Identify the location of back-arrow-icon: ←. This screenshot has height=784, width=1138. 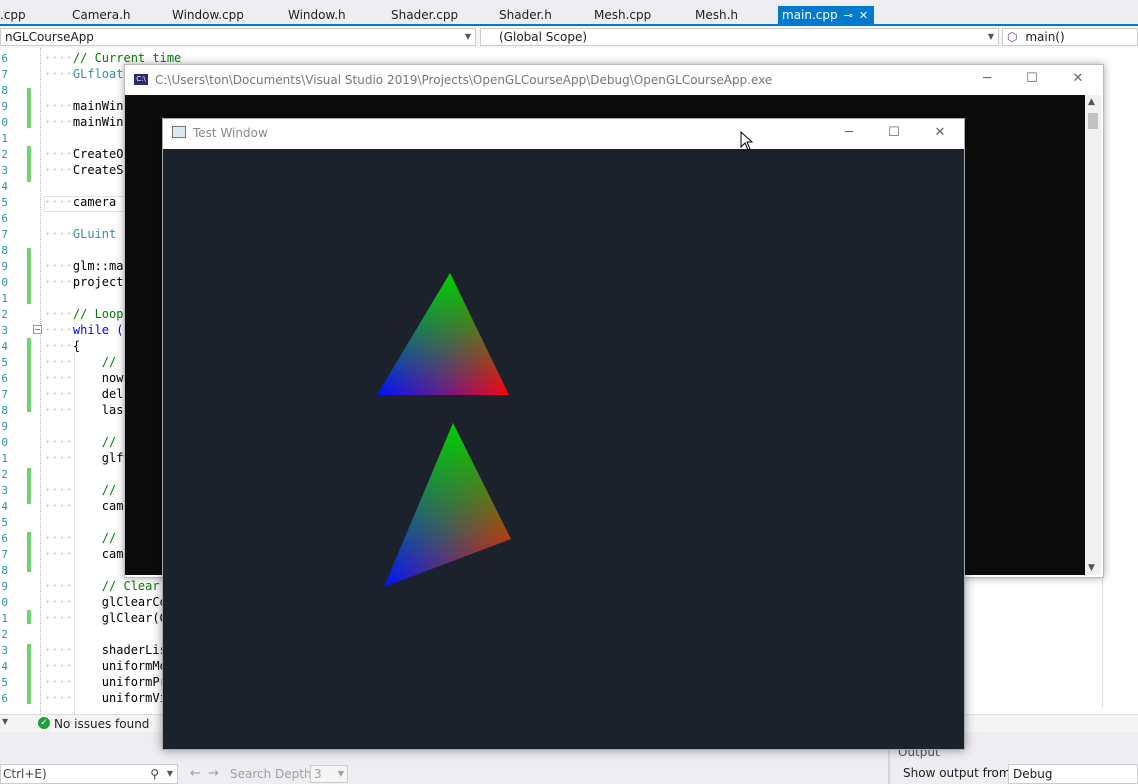
(195, 773).